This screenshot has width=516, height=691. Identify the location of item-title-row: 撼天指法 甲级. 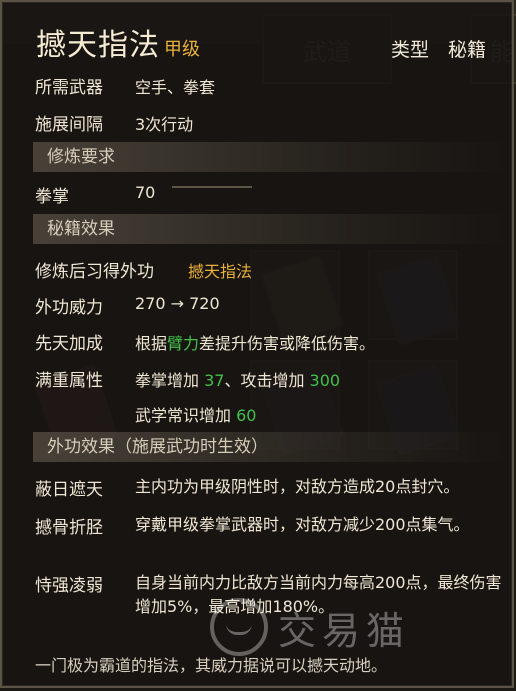
(118, 42).